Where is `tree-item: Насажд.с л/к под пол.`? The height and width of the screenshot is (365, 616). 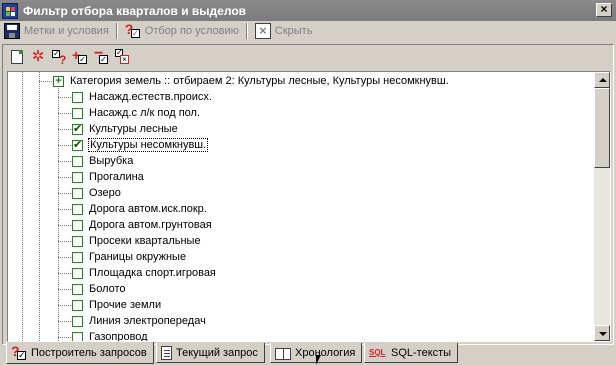
tree-item: Насажд.с л/к под пол. is located at coordinates (136, 113).